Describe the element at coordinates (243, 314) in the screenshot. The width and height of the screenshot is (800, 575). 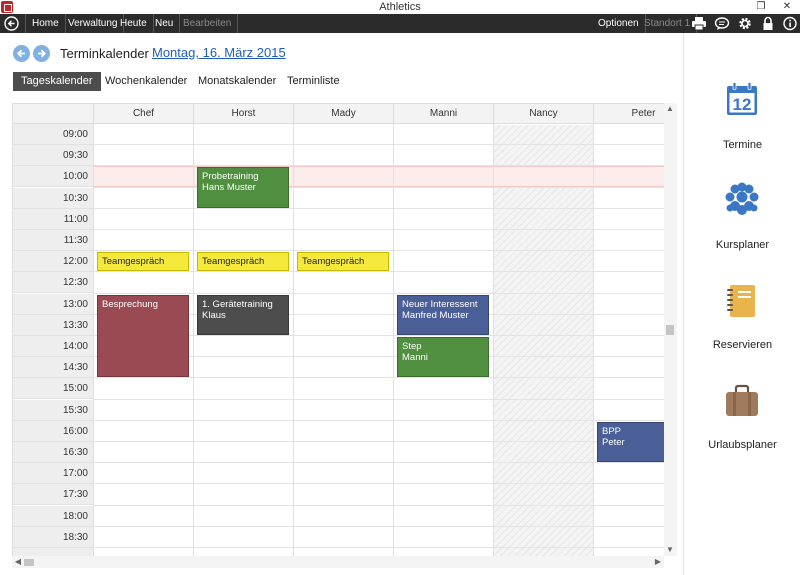
I see `calendar-event: 1. Gerätetraining Klaus` at that location.